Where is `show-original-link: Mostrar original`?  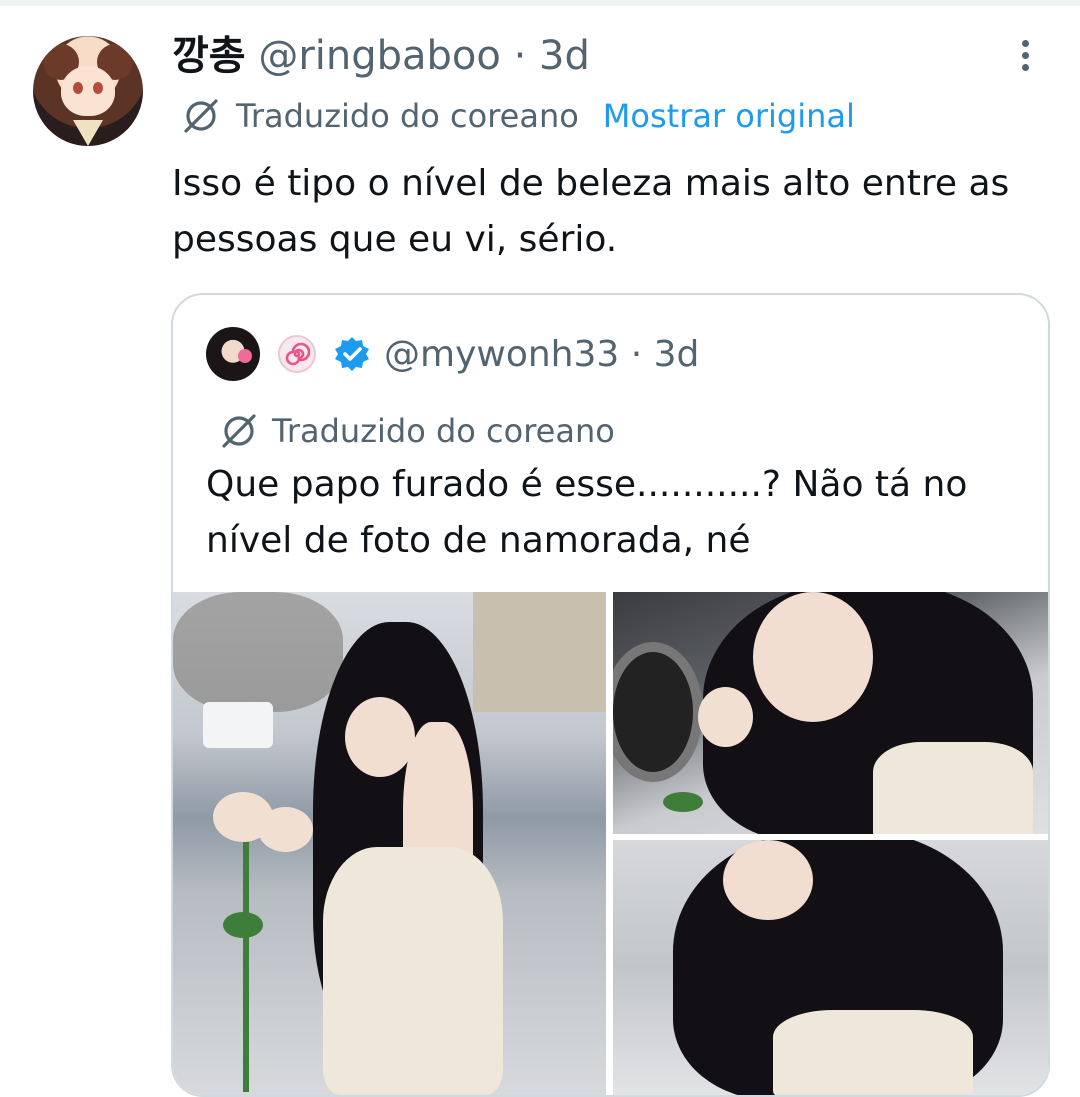 show-original-link: Mostrar original is located at coordinates (729, 116).